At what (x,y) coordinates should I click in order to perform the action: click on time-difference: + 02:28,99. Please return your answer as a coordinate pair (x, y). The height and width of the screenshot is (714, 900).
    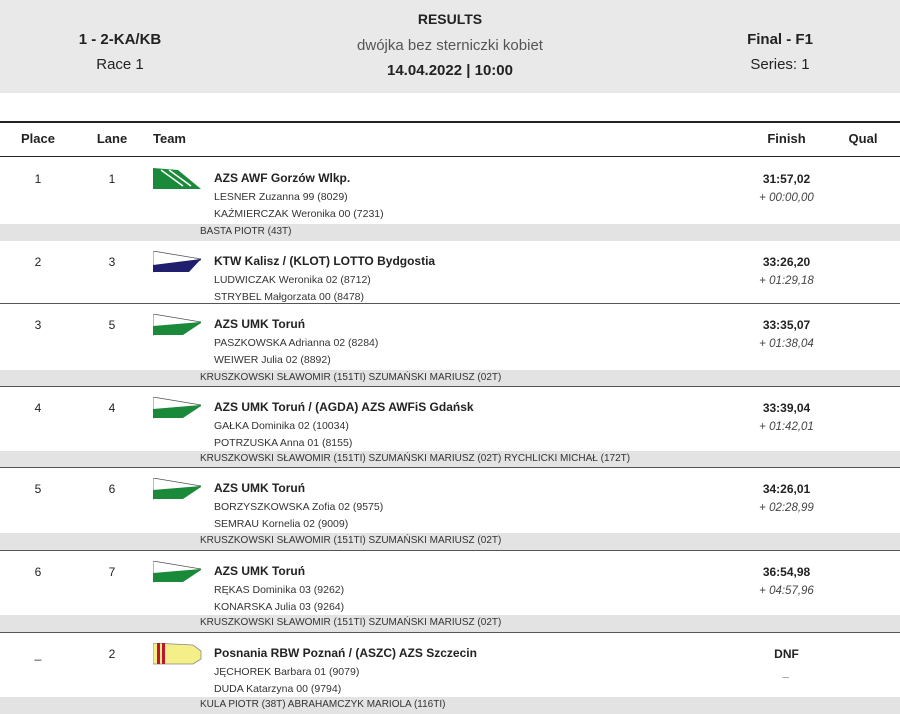
    Looking at the image, I should click on (786, 508).